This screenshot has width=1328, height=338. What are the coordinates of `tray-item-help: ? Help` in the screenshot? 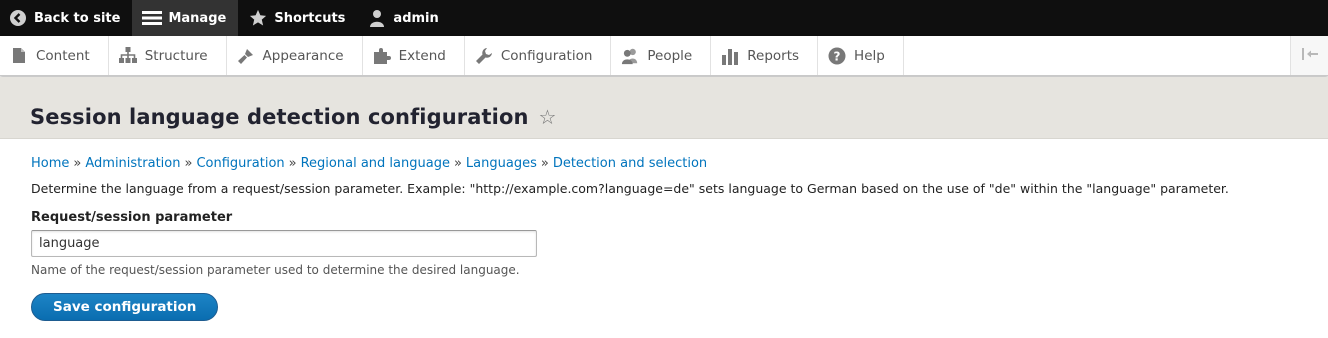 It's located at (861, 55).